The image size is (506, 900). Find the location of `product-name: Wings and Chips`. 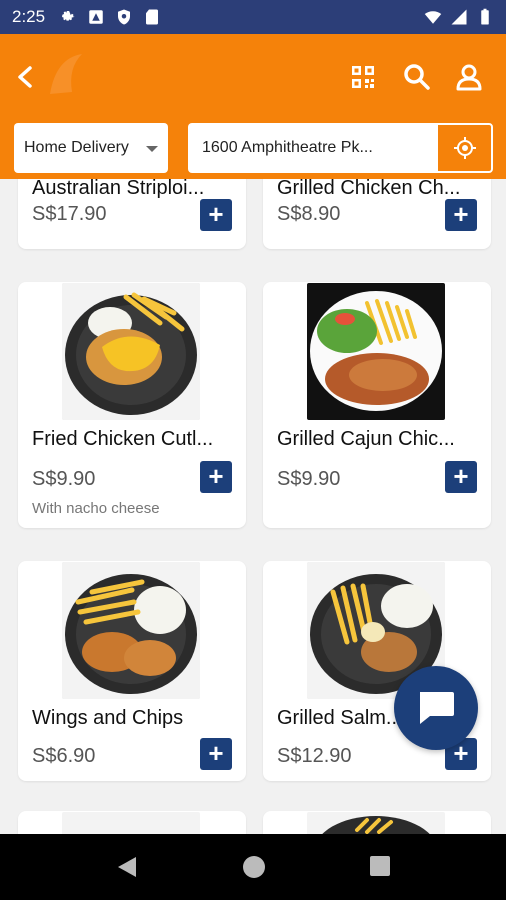

product-name: Wings and Chips is located at coordinates (108, 718).